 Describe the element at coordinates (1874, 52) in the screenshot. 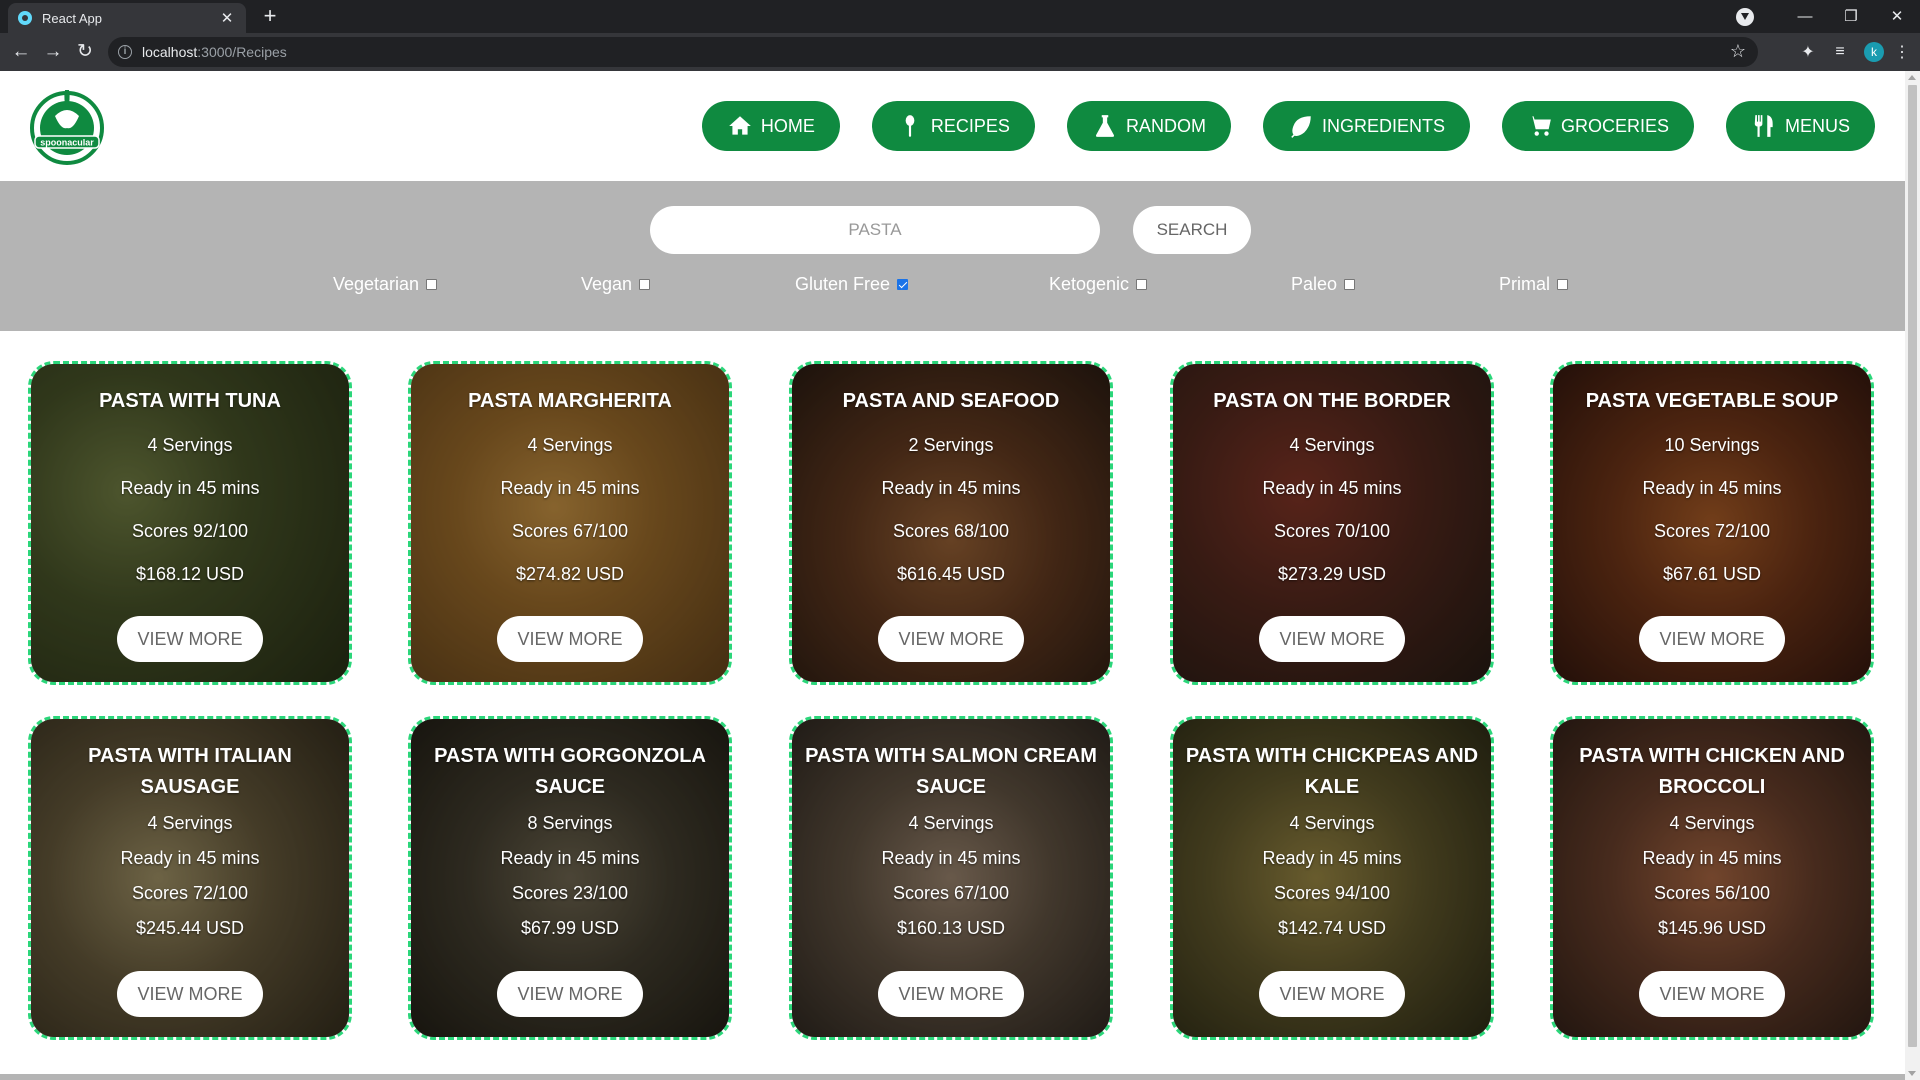

I see `profile-avatar: k` at that location.